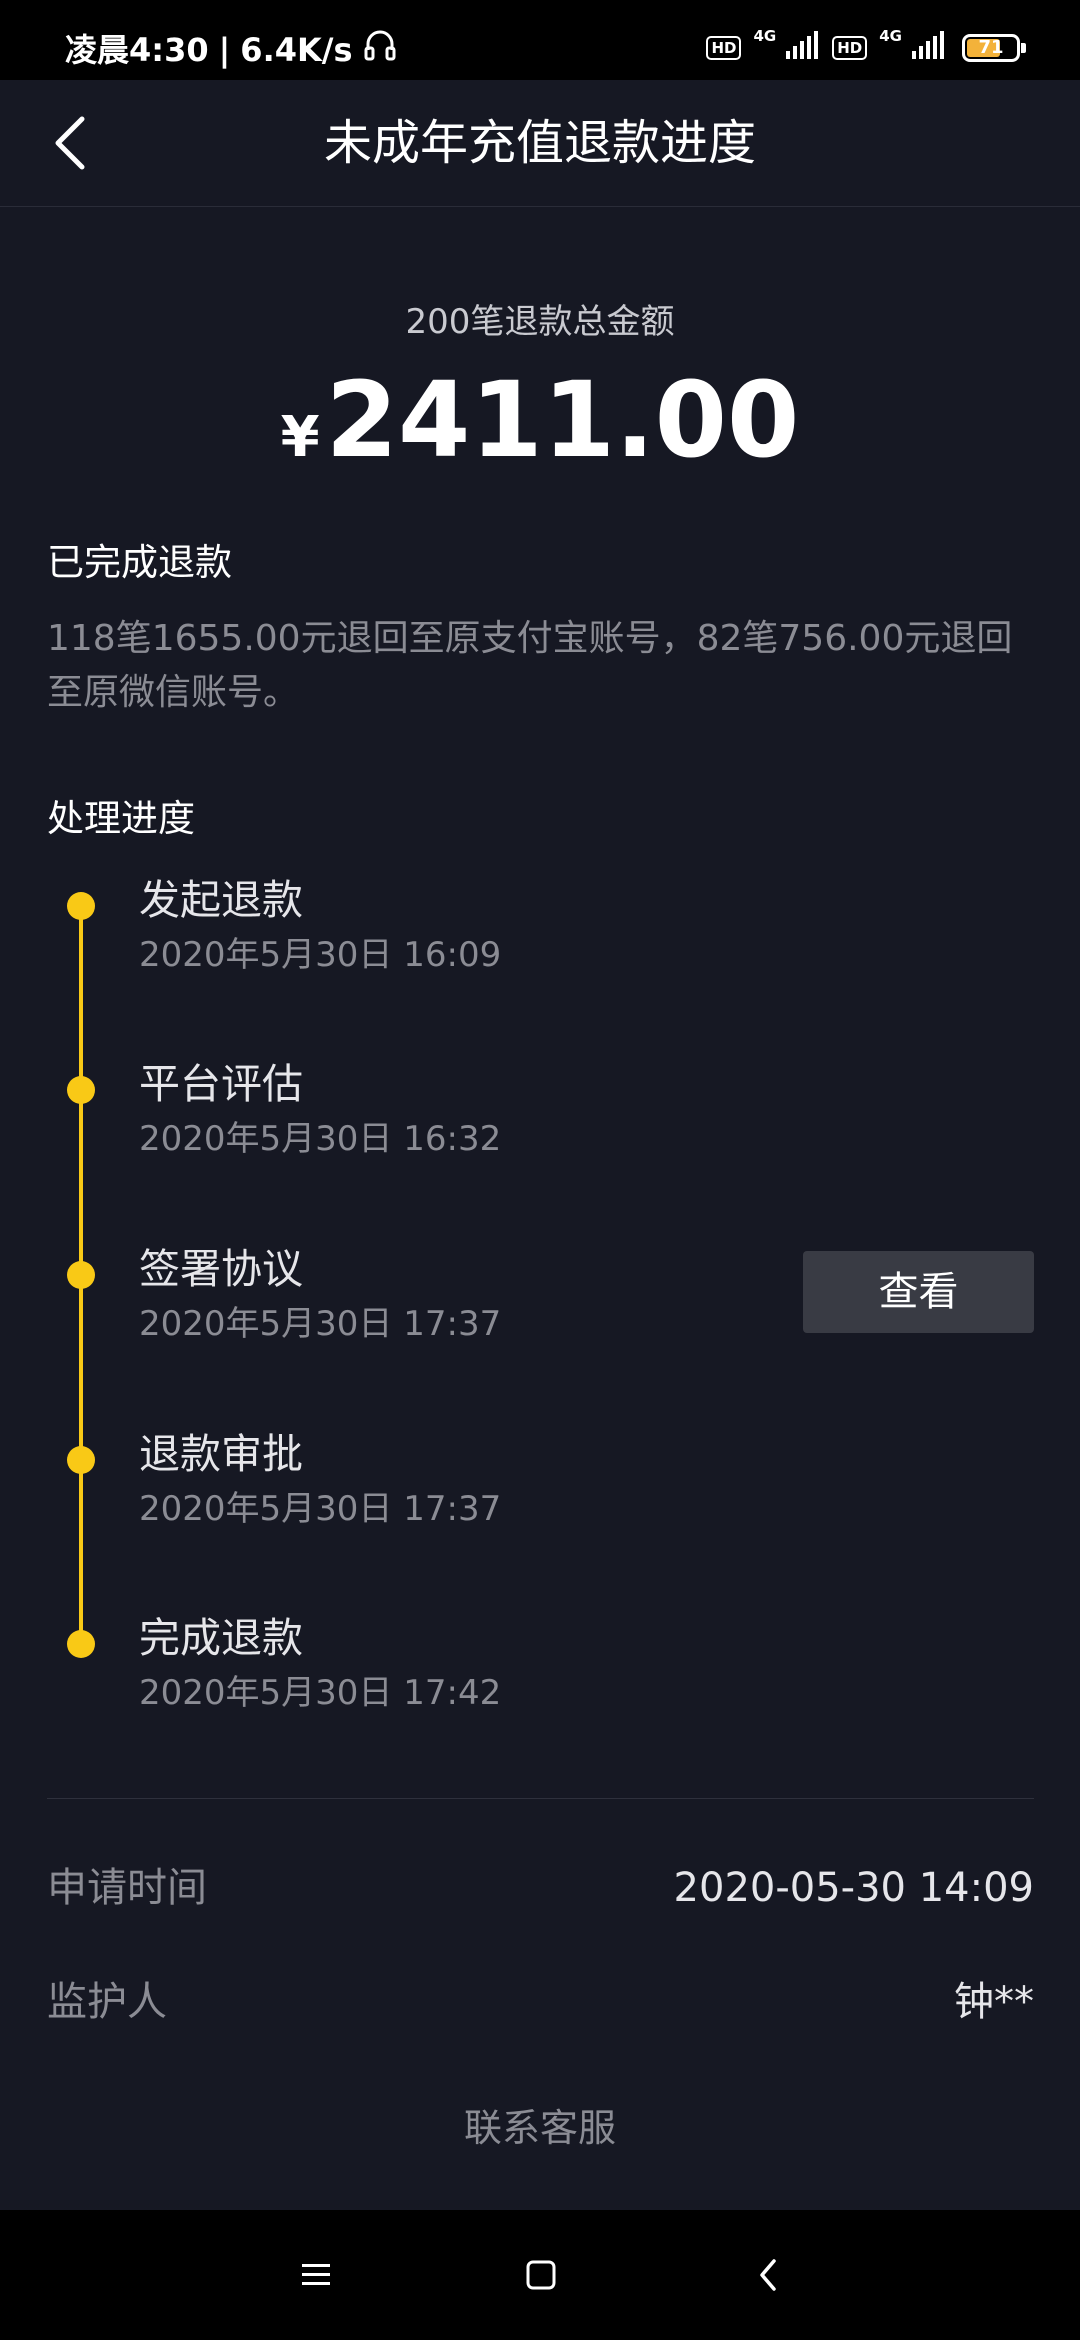  Describe the element at coordinates (320, 1139) in the screenshot. I see `step-time: 2020年5月30日 16:32` at that location.